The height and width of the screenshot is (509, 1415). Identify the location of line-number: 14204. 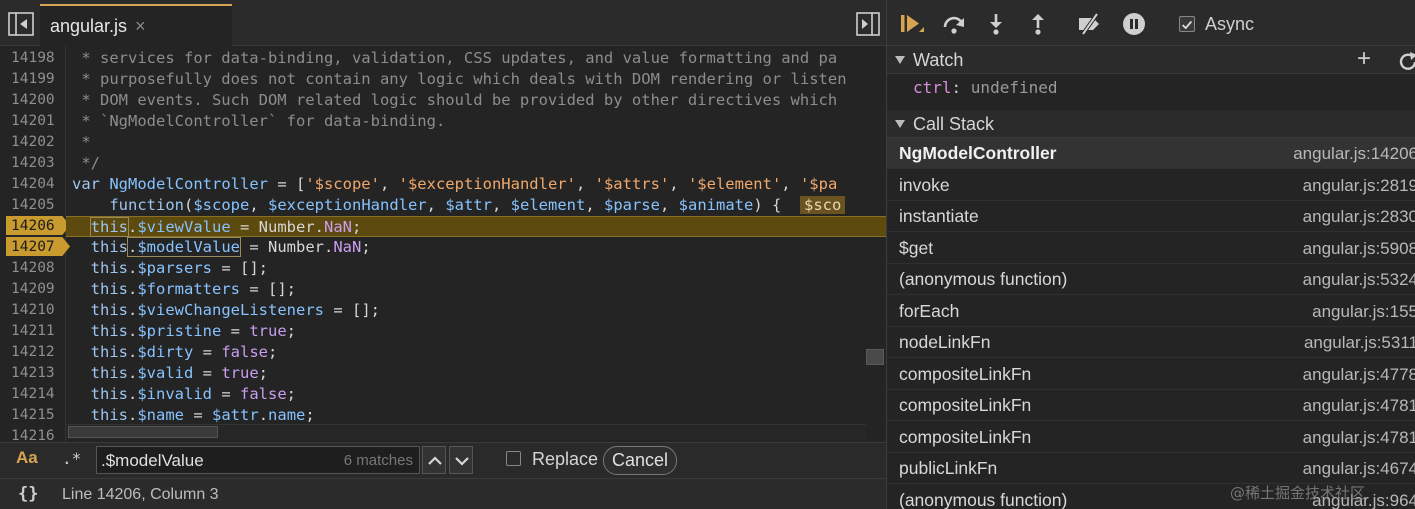
(32, 184).